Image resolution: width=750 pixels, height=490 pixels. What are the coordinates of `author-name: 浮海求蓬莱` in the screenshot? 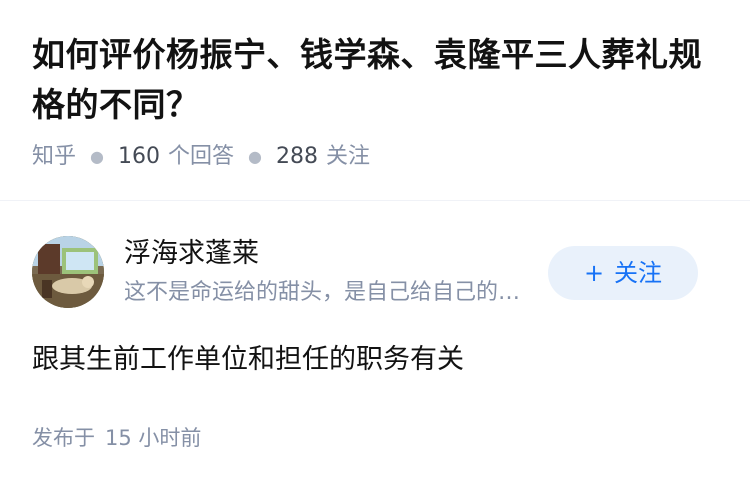 It's located at (191, 254).